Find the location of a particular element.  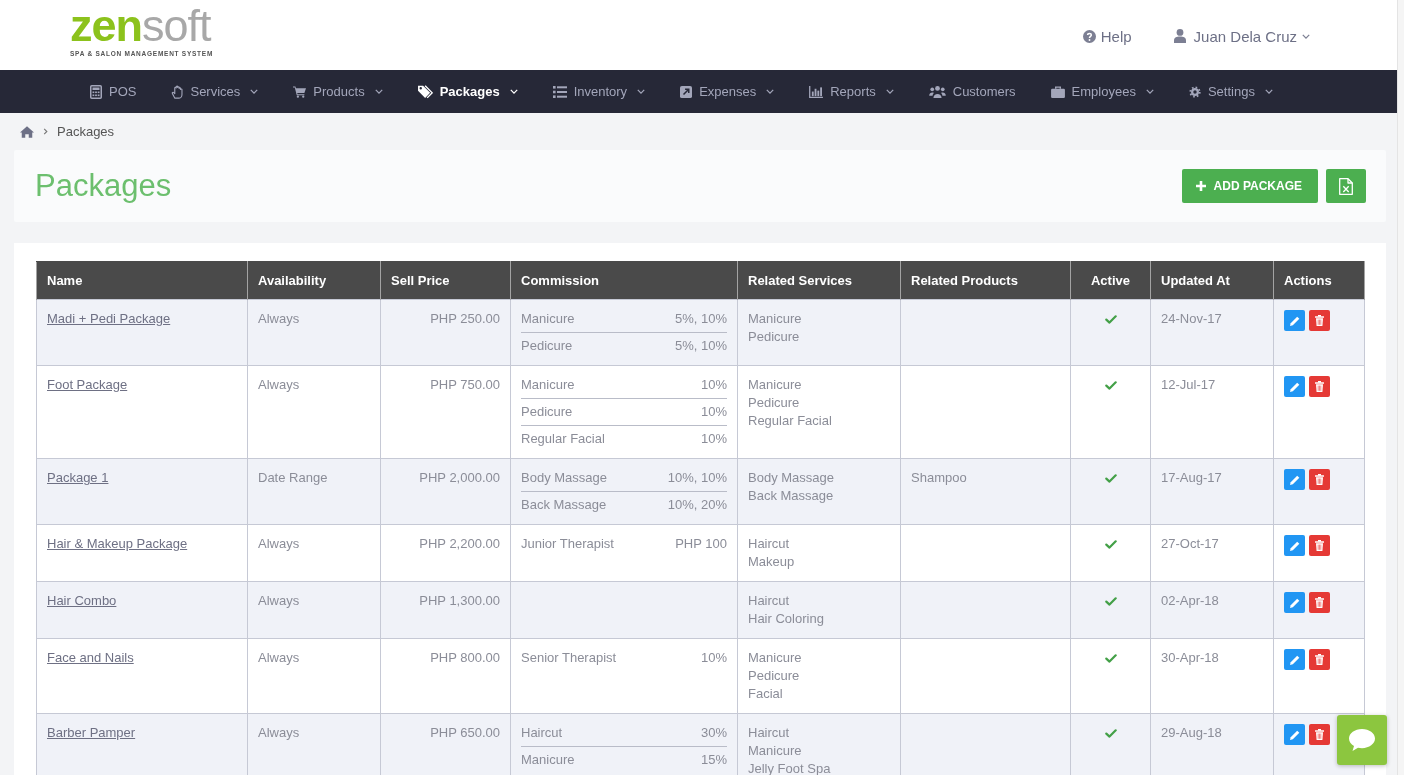

table-cell: 24-Nov-17 is located at coordinates (1212, 332).